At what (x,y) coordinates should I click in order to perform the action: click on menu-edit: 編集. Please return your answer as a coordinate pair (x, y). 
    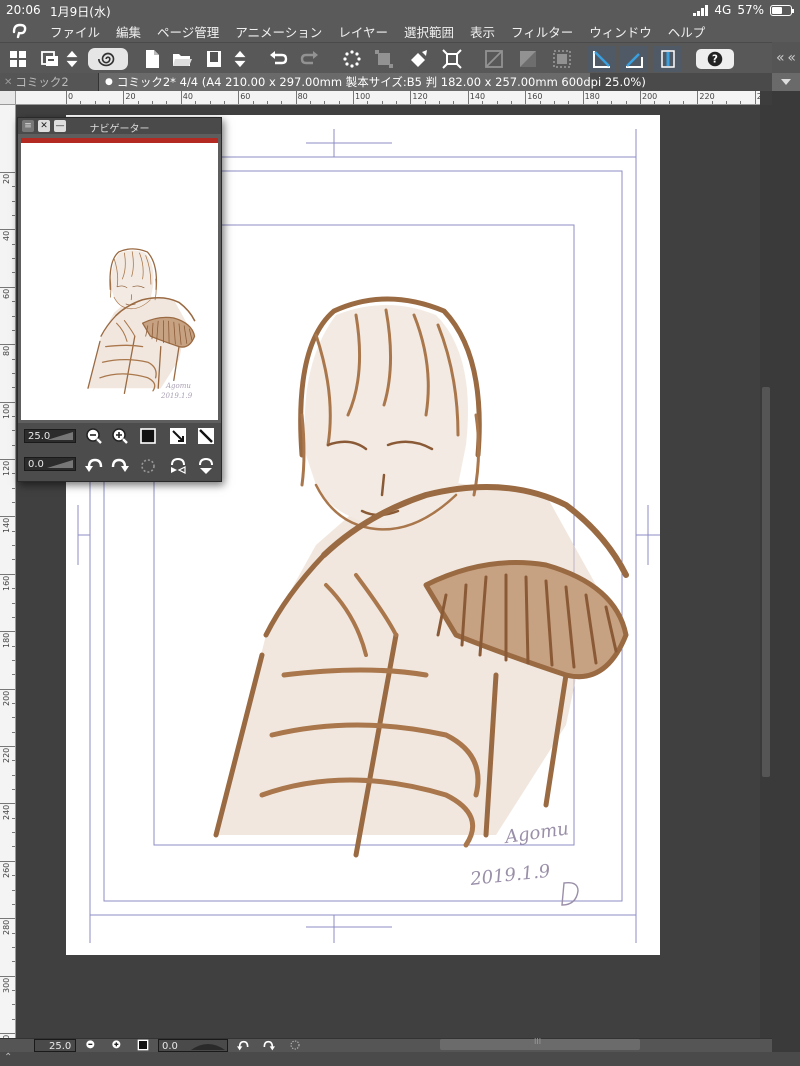
    Looking at the image, I should click on (126, 31).